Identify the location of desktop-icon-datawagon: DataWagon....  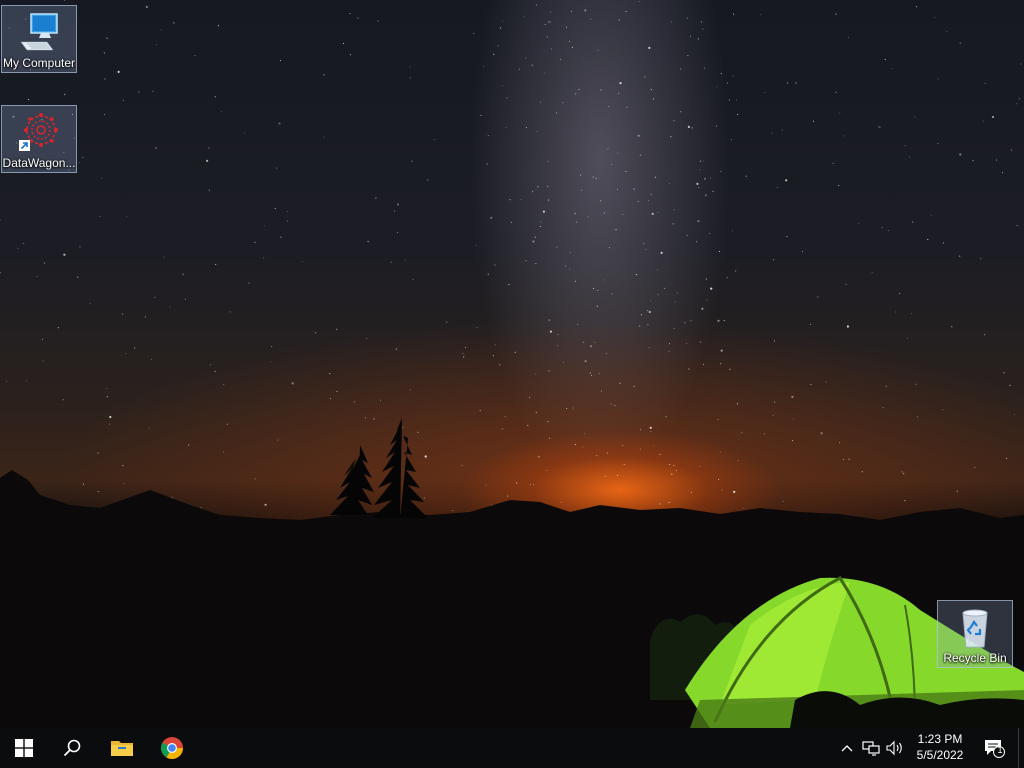
(39, 139).